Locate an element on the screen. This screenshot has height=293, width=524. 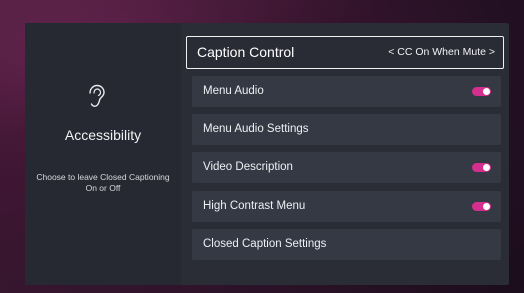
video-description-label: Video Description is located at coordinates (248, 167).